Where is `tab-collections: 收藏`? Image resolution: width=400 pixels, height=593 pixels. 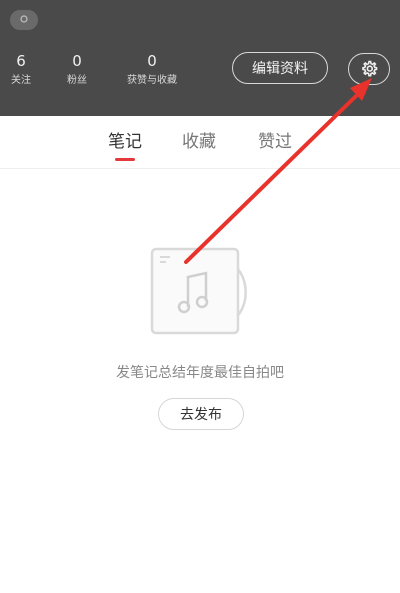
tab-collections: 收藏 is located at coordinates (199, 142).